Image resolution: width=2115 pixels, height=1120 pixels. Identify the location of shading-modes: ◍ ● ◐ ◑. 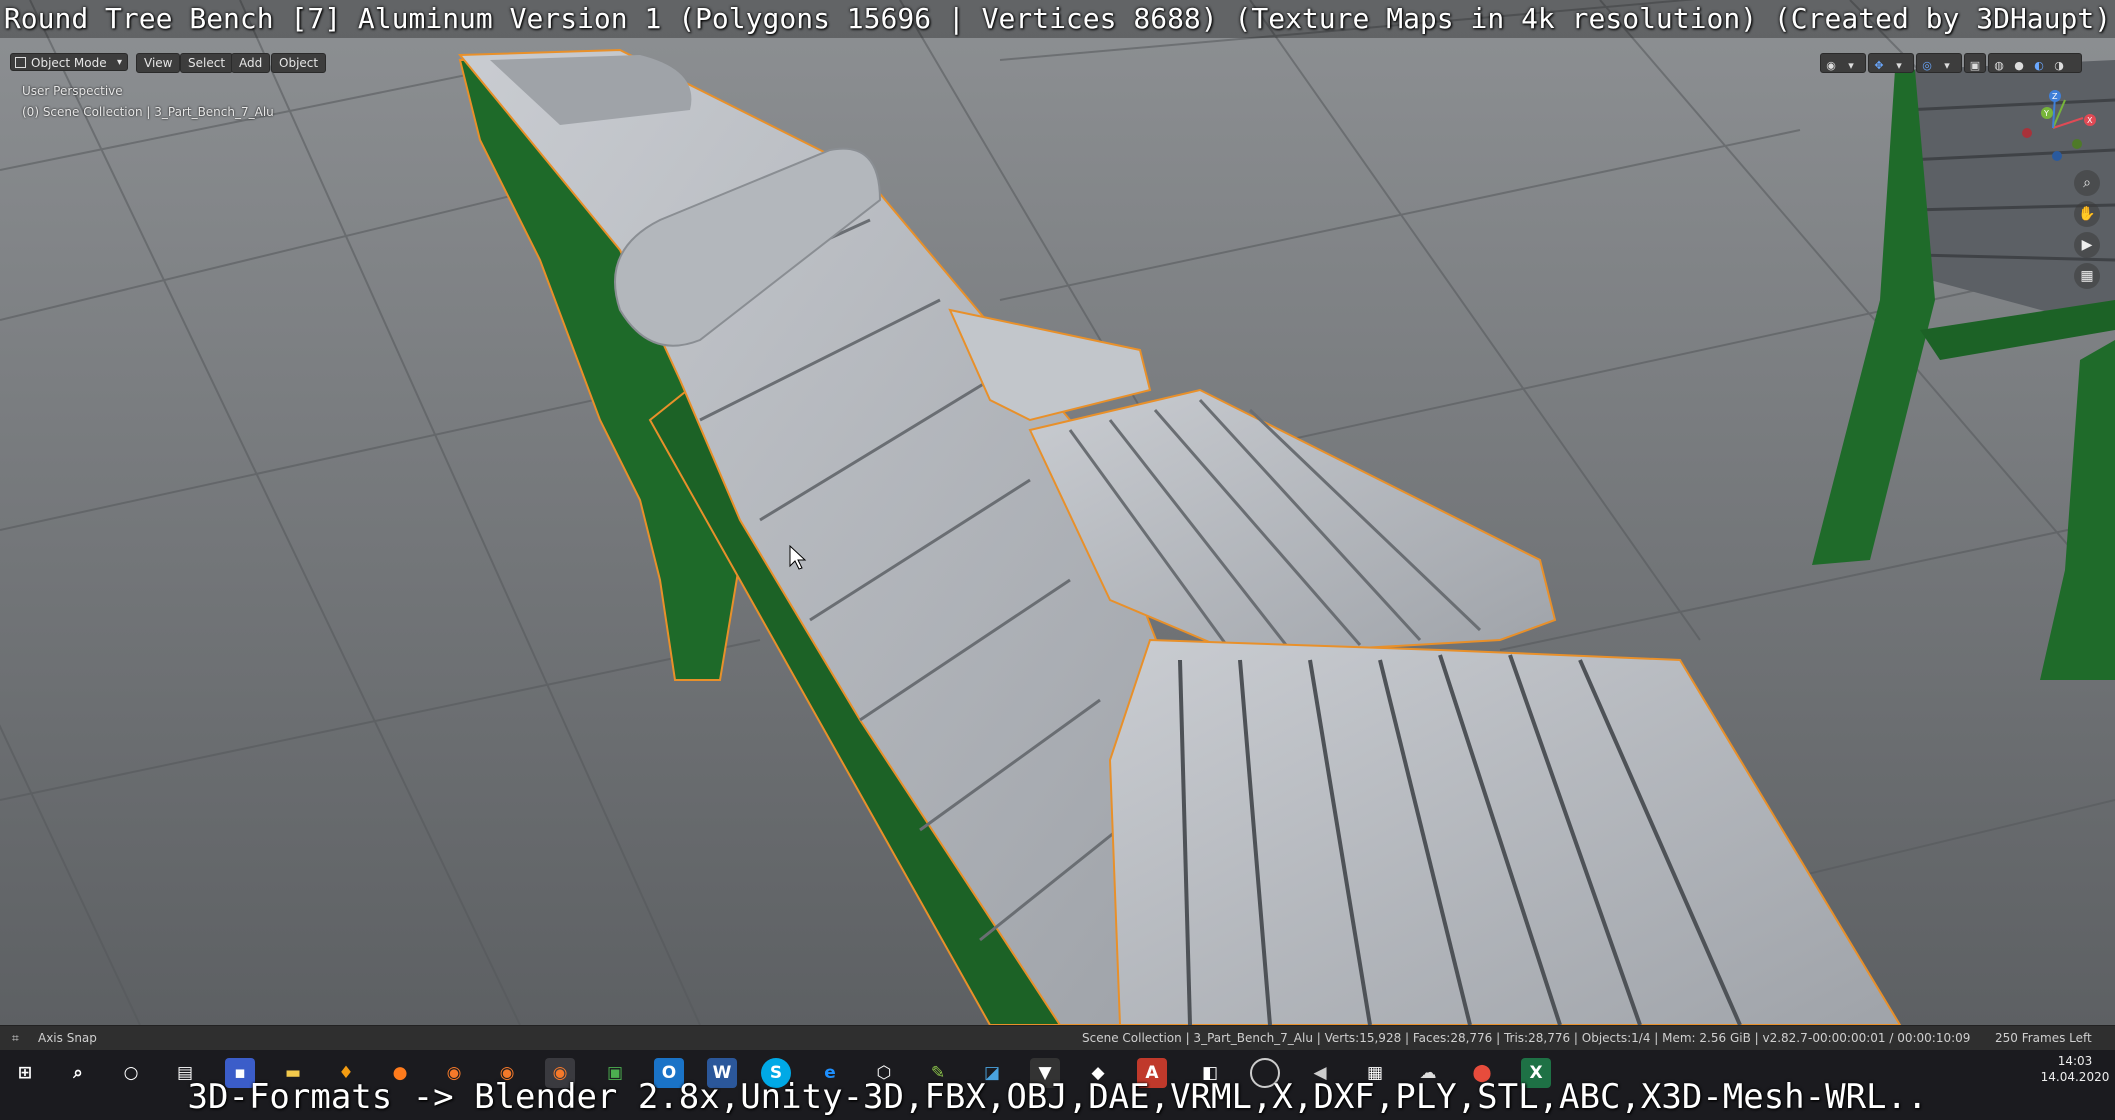
(2035, 63).